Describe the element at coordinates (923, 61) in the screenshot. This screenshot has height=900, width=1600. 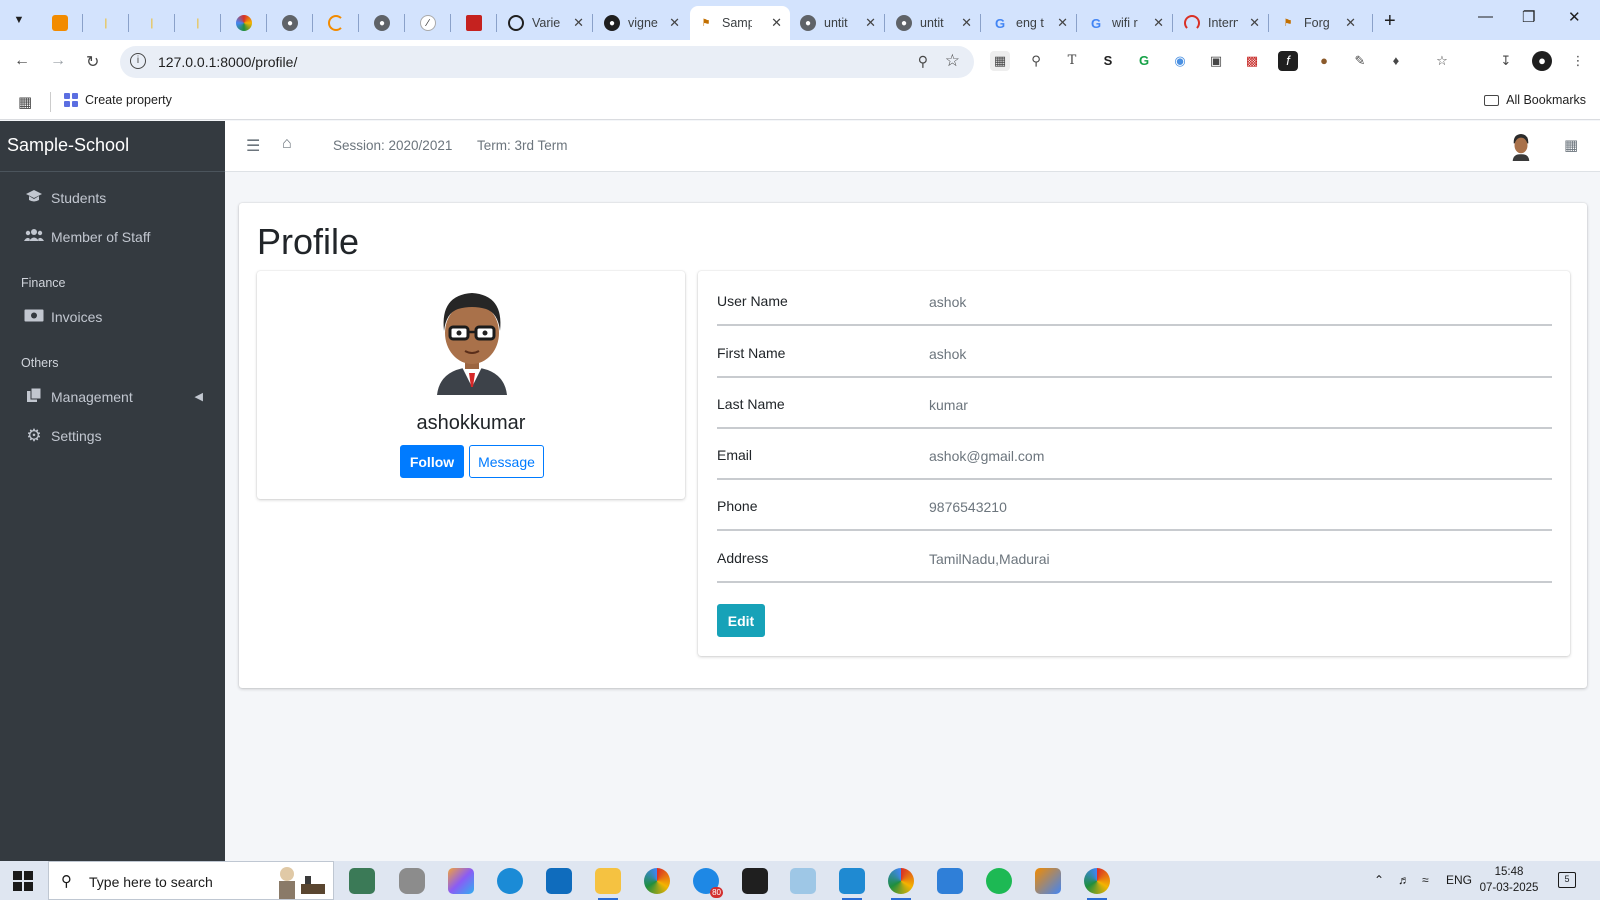
I see `zoom-magnifier-icon: ⚲` at that location.